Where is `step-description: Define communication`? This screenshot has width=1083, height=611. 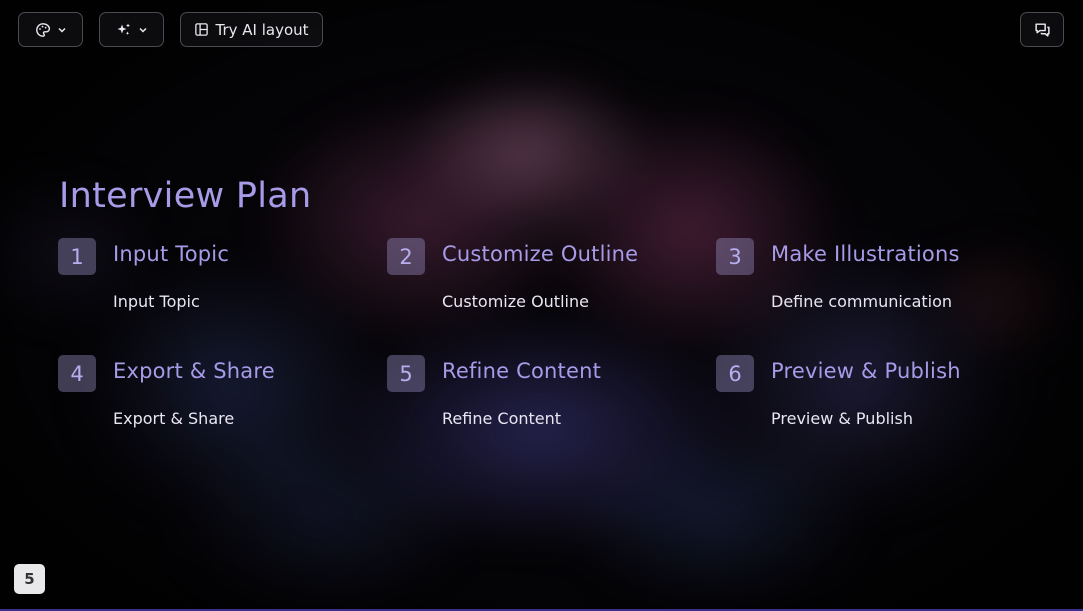
step-description: Define communication is located at coordinates (862, 301).